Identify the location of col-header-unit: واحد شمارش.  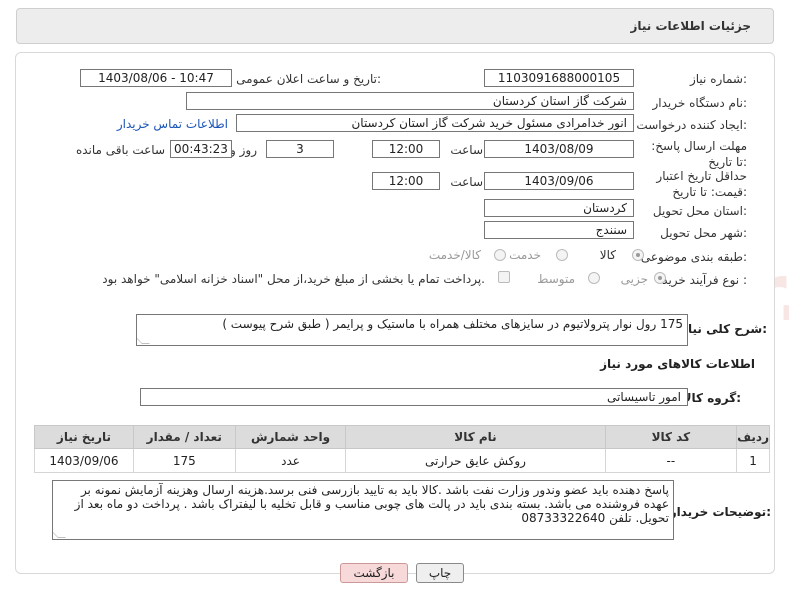
(290, 437).